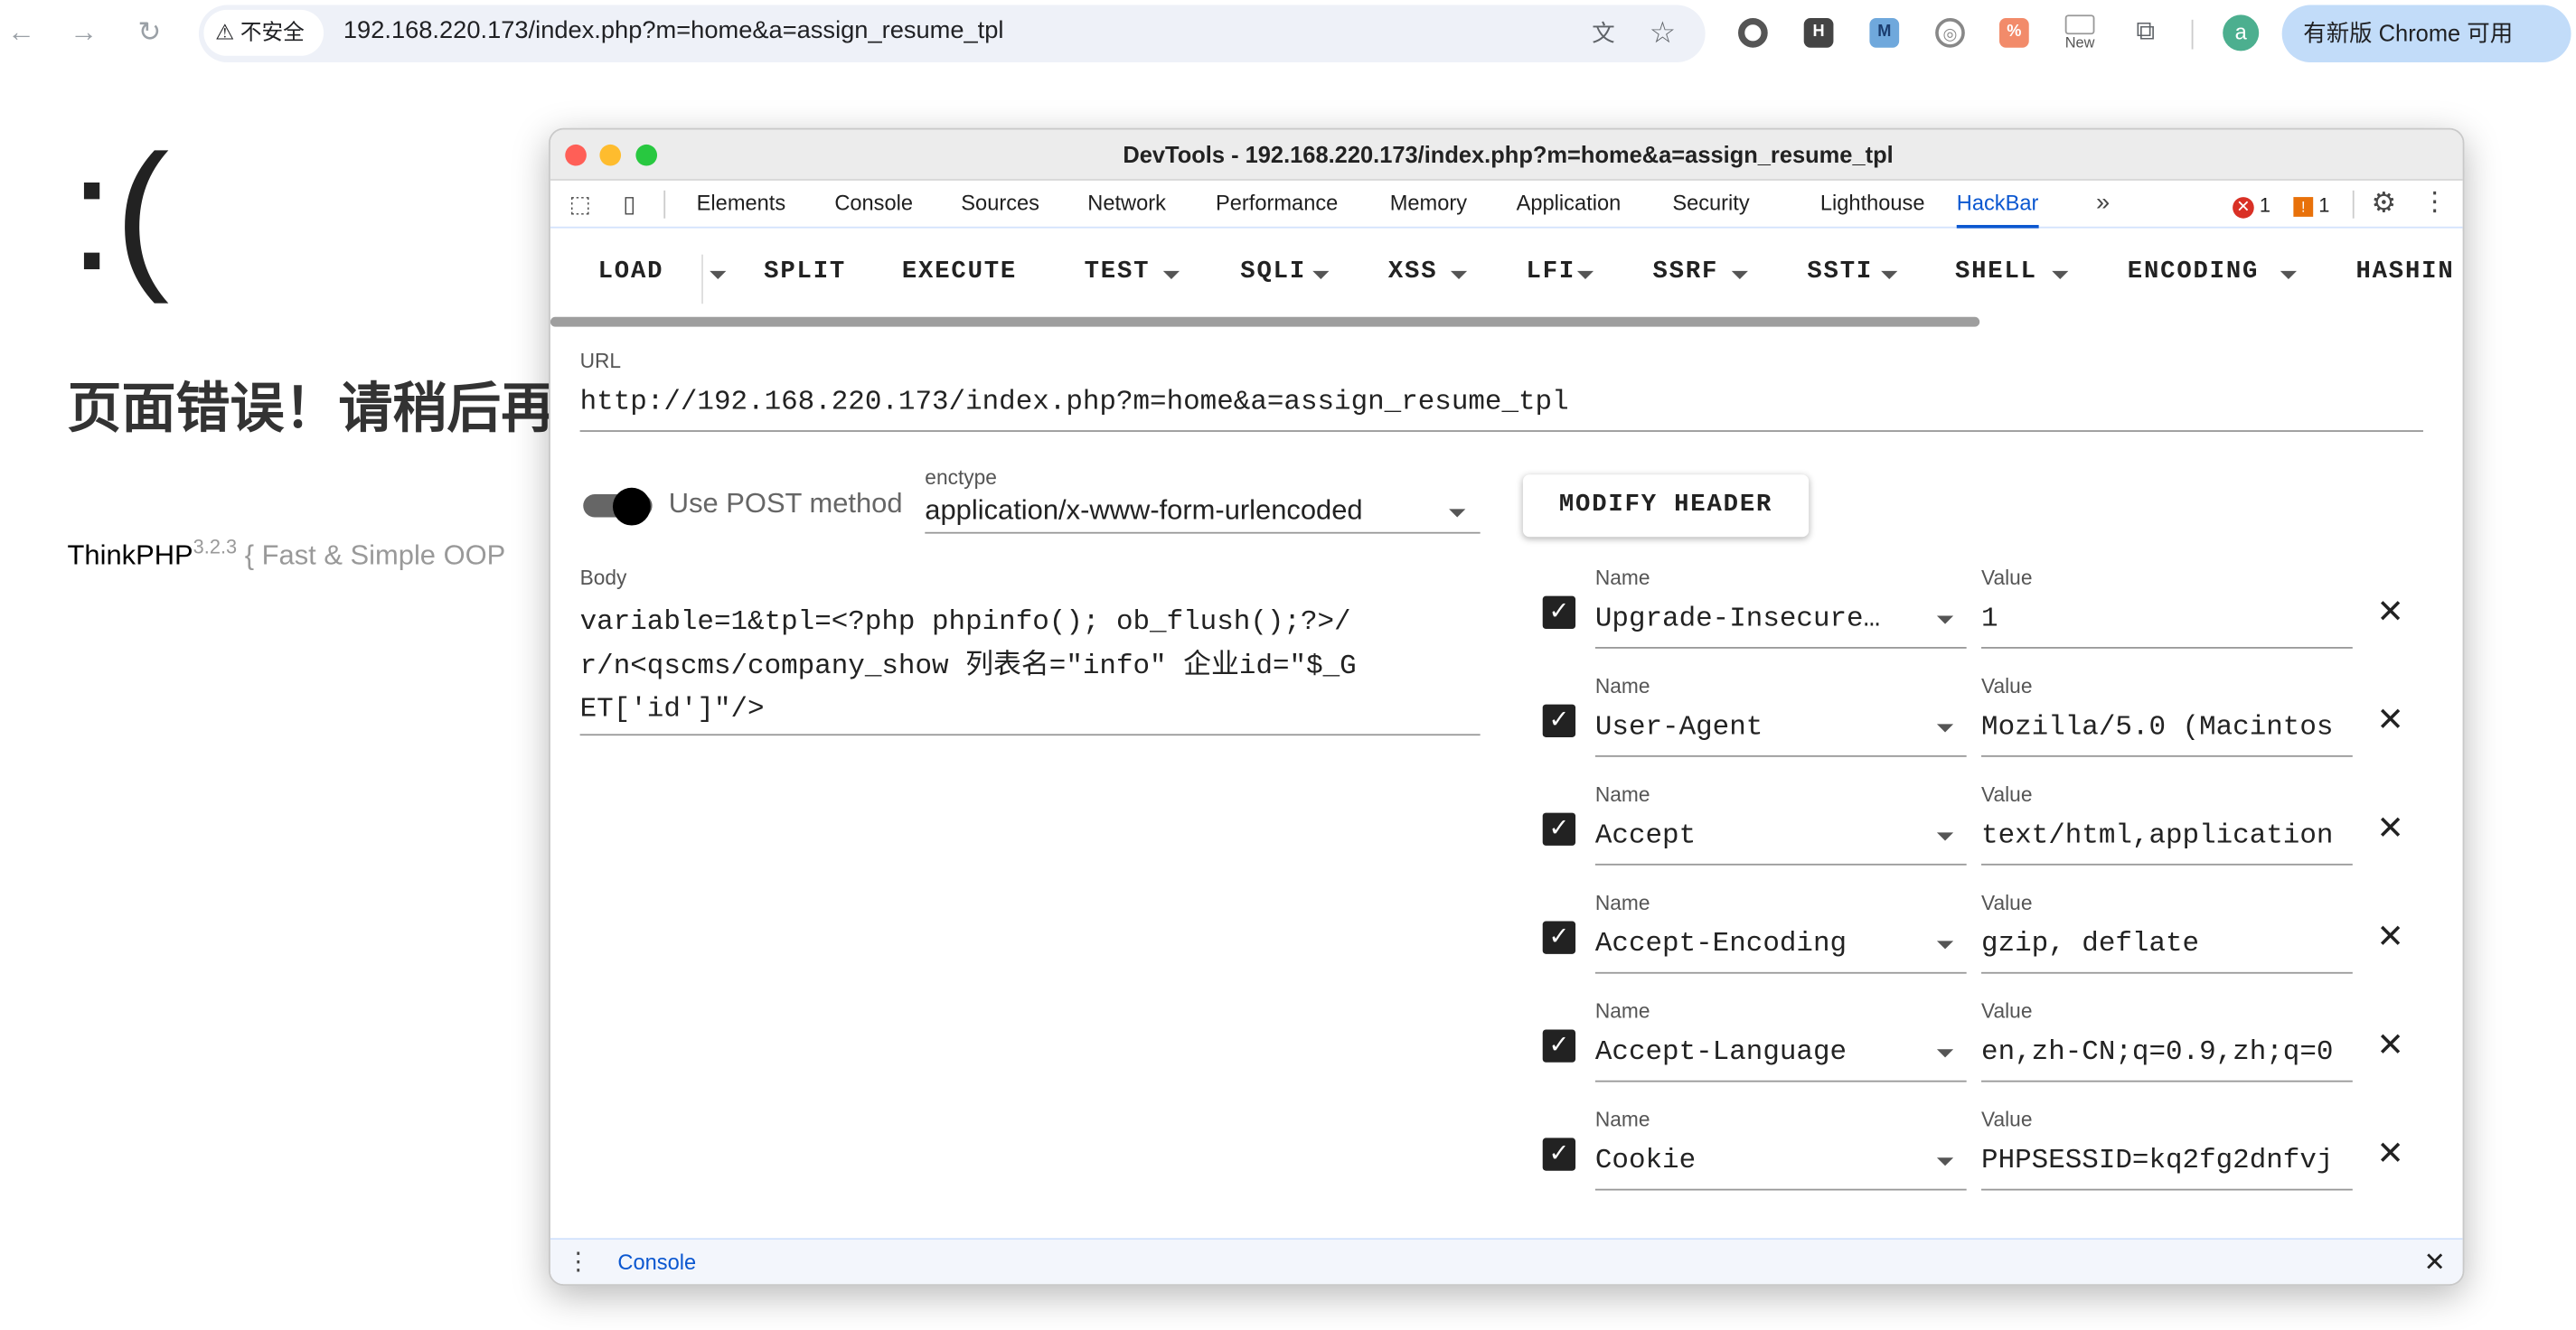 The image size is (2576, 1330). Describe the element at coordinates (2007, 1120) in the screenshot. I see `header-value-label: Value` at that location.